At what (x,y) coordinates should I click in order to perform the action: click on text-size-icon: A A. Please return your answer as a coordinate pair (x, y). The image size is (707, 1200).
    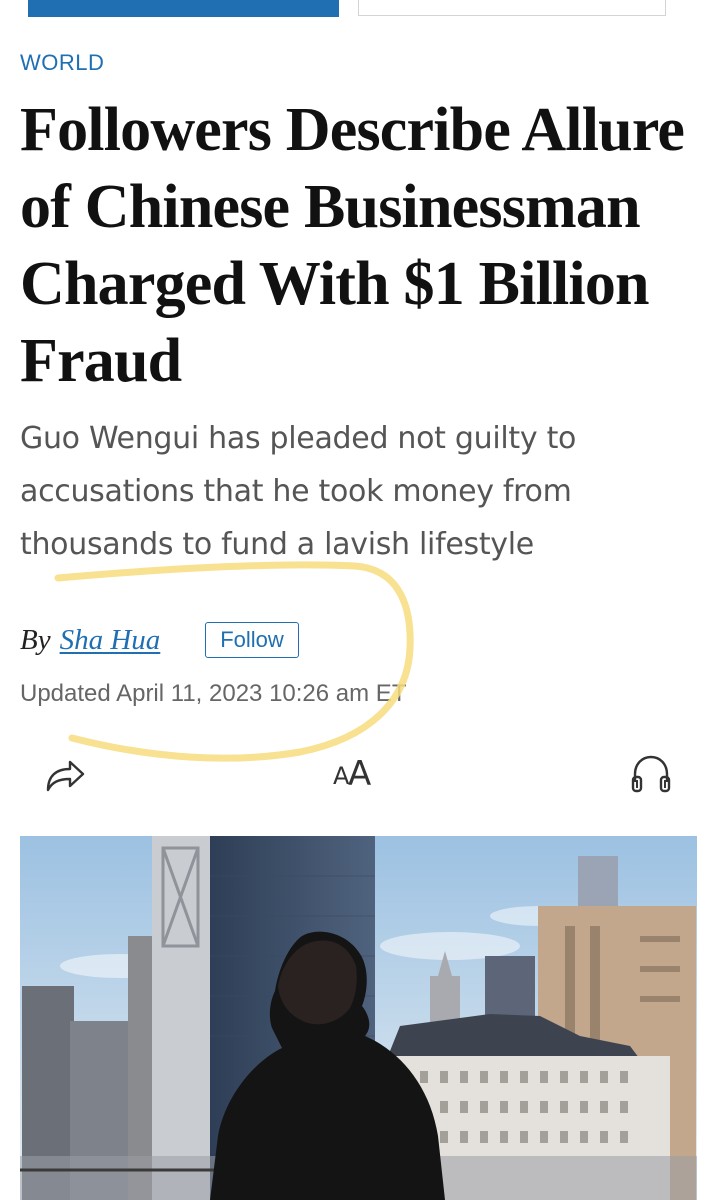
    Looking at the image, I should click on (355, 773).